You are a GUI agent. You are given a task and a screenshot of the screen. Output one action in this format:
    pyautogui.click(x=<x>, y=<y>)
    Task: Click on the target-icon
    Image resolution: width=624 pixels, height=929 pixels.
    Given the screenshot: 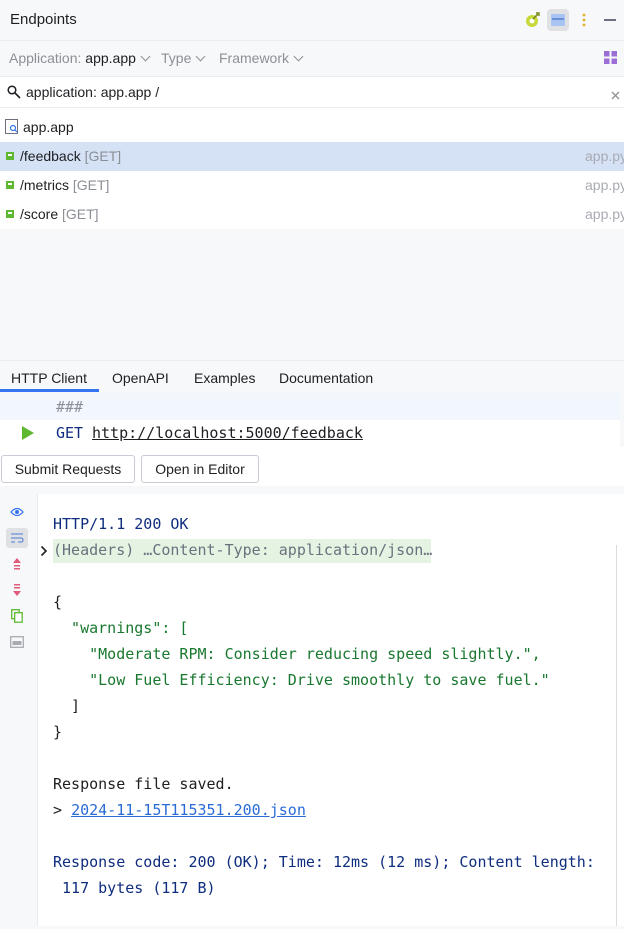 What is the action you would take?
    pyautogui.click(x=532, y=20)
    